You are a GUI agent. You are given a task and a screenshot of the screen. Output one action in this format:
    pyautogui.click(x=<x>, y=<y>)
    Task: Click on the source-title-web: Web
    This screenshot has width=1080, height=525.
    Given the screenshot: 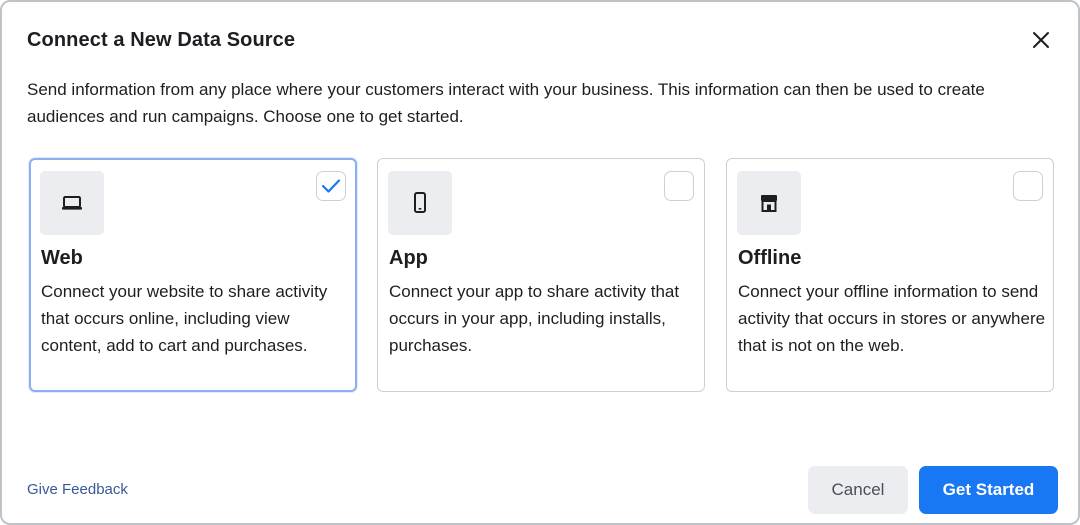 What is the action you would take?
    pyautogui.click(x=62, y=258)
    